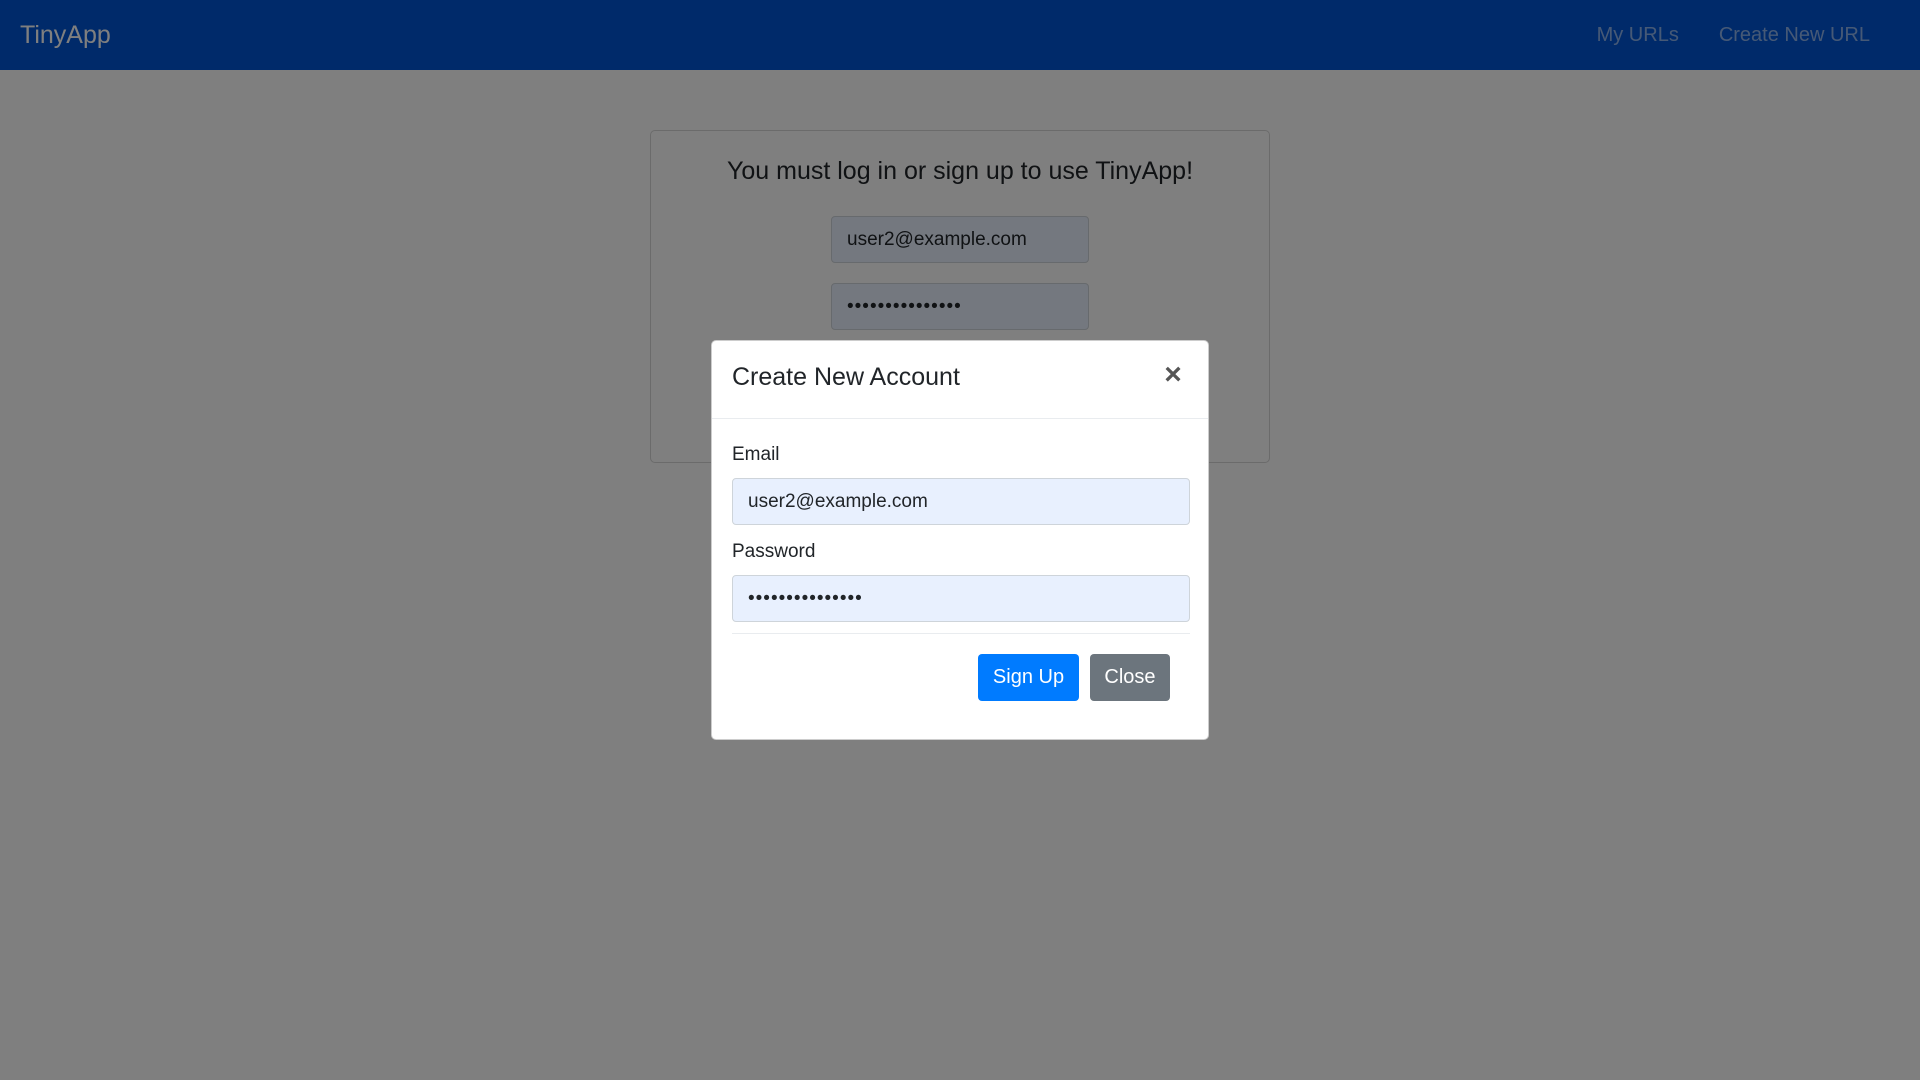  I want to click on password-field: •••••••••••••••, so click(961, 598).